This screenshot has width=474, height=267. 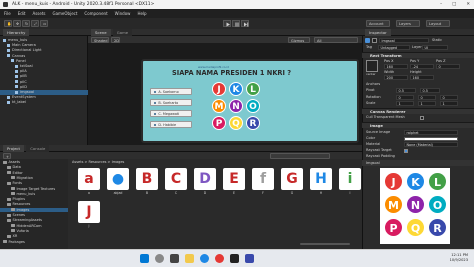 I want to click on height-field: 160, so click(x=422, y=77).